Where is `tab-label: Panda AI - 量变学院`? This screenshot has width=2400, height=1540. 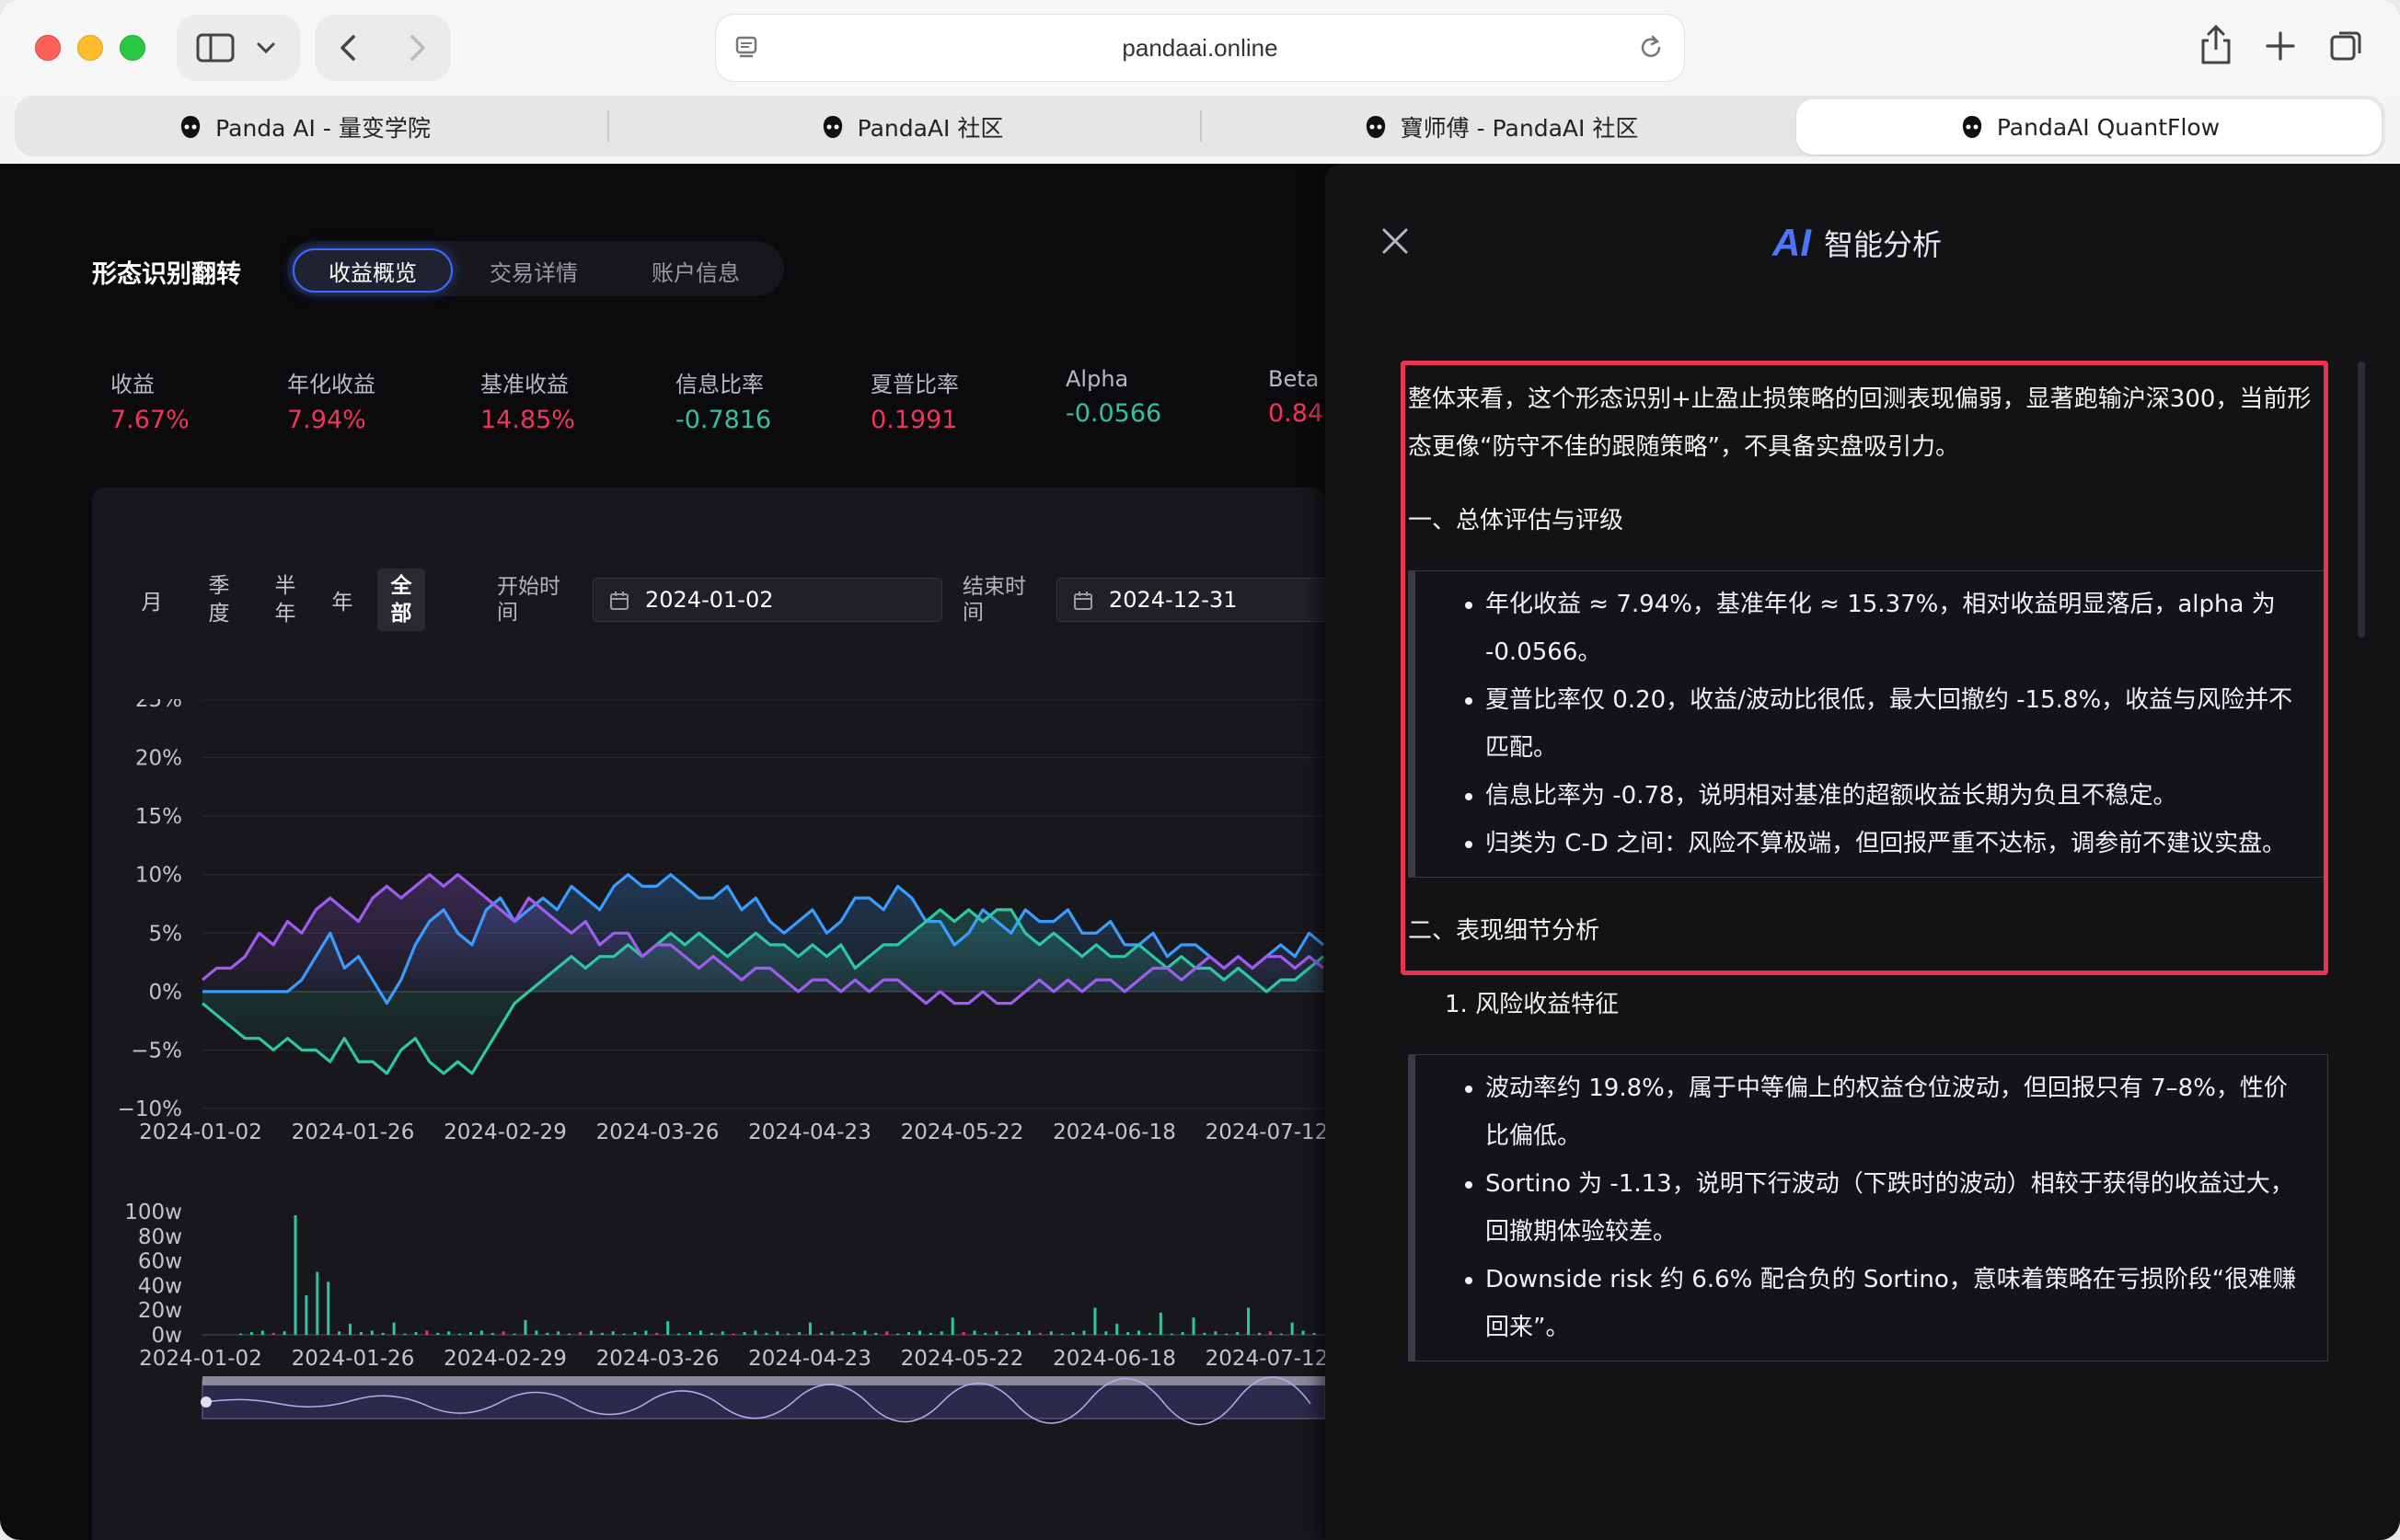
tab-label: Panda AI - 量变学院 is located at coordinates (323, 128).